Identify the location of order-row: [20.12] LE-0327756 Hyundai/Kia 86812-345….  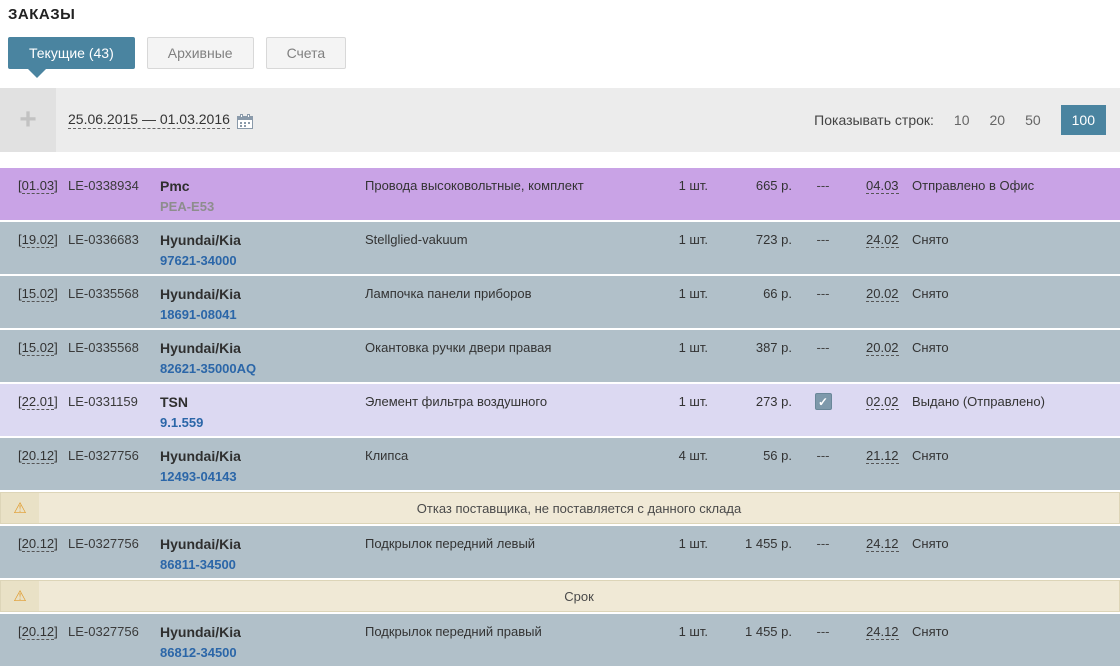
(560, 640).